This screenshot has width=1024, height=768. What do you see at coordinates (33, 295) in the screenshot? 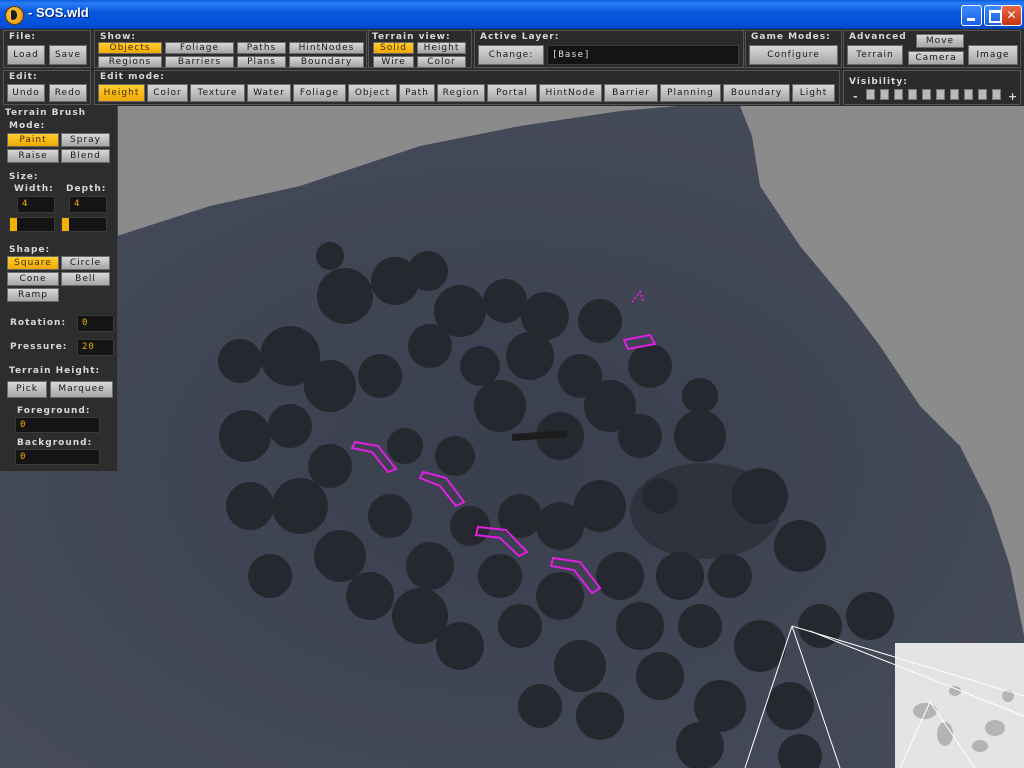
I see `shape-ramp-button: Ramp` at bounding box center [33, 295].